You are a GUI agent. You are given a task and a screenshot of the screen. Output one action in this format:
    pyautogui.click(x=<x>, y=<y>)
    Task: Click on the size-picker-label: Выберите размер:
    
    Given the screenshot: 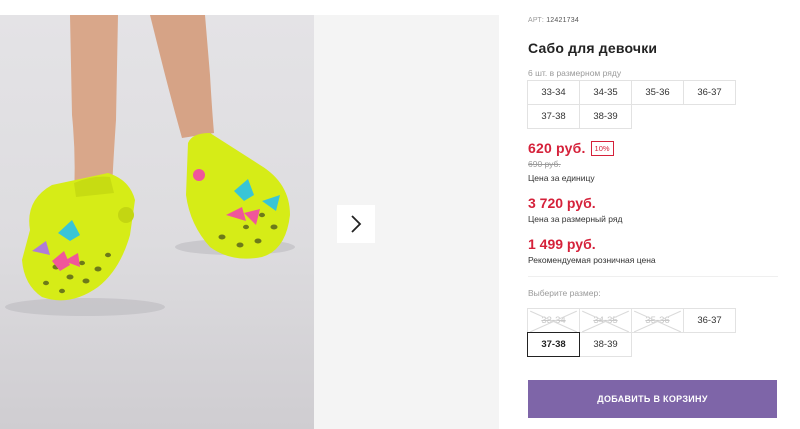 What is the action you would take?
    pyautogui.click(x=564, y=293)
    